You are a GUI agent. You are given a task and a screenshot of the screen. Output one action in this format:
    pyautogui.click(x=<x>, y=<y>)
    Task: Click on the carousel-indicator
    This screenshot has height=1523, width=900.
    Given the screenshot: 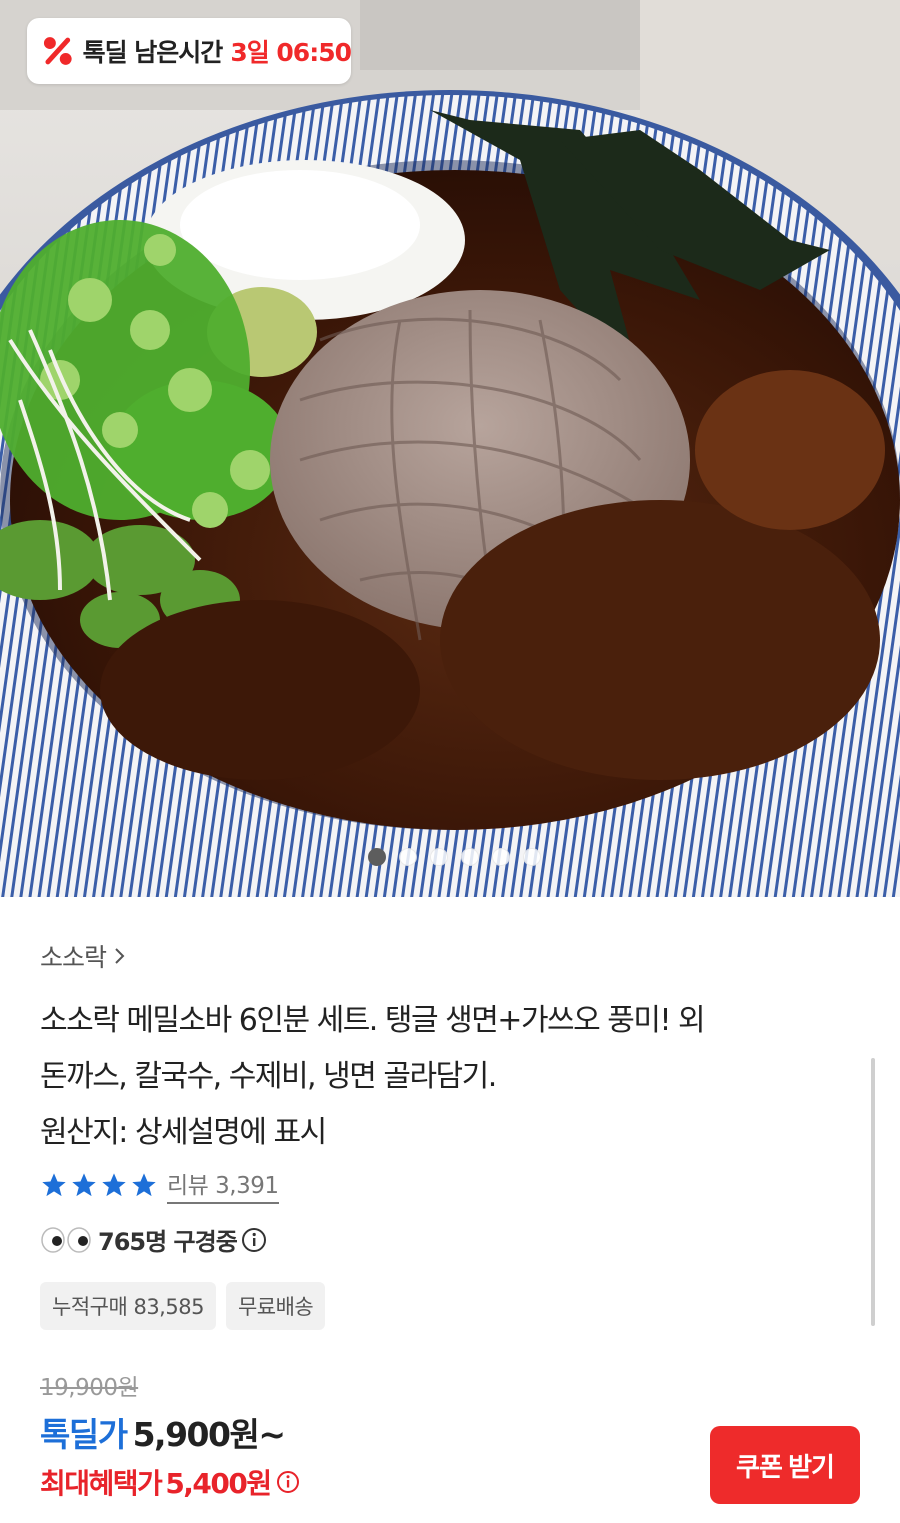 What is the action you would take?
    pyautogui.click(x=454, y=857)
    